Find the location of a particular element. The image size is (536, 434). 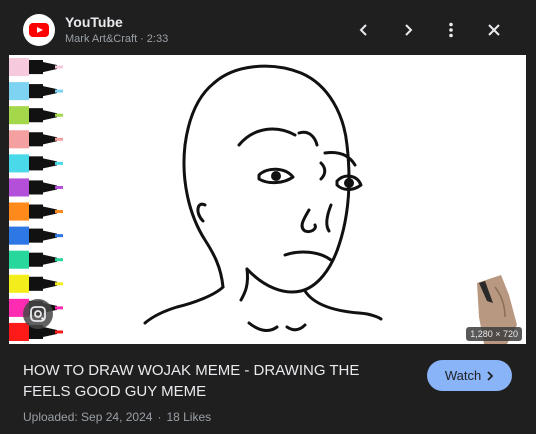

likes-count: 18 Likes is located at coordinates (189, 417).